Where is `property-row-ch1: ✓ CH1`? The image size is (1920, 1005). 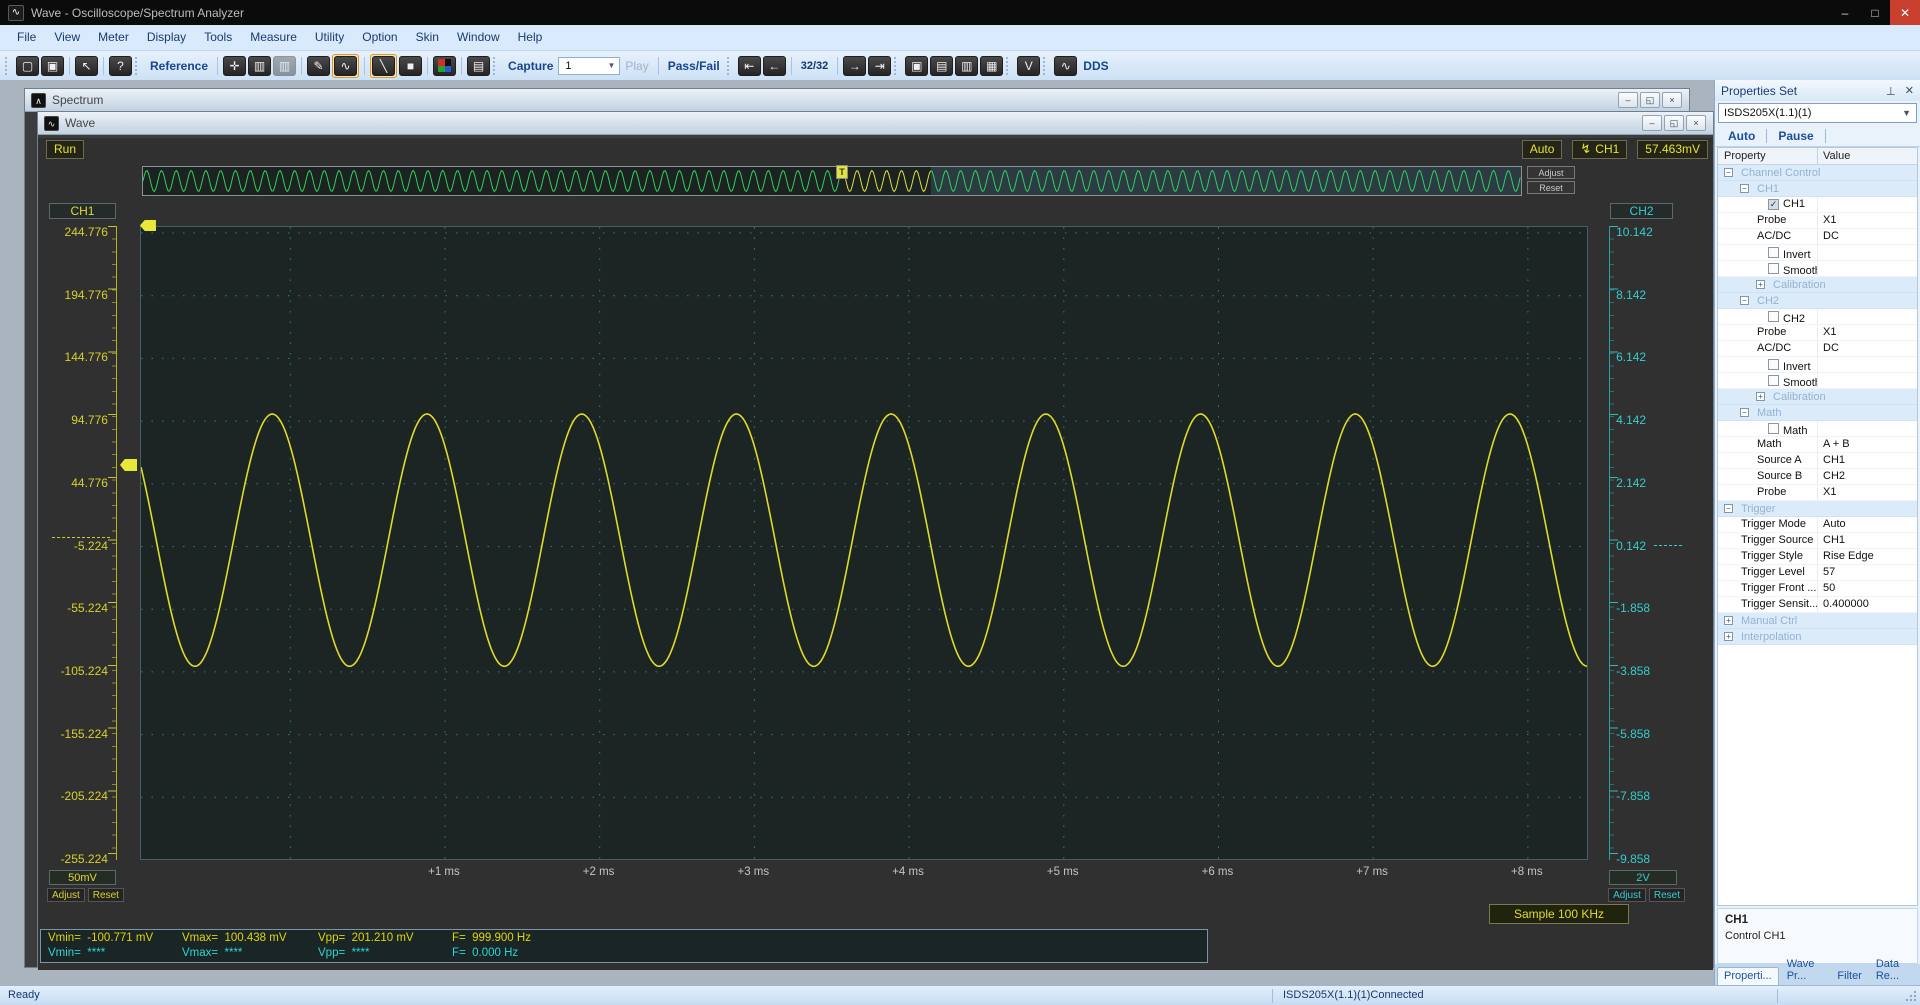
property-row-ch1: ✓ CH1 is located at coordinates (1817, 205).